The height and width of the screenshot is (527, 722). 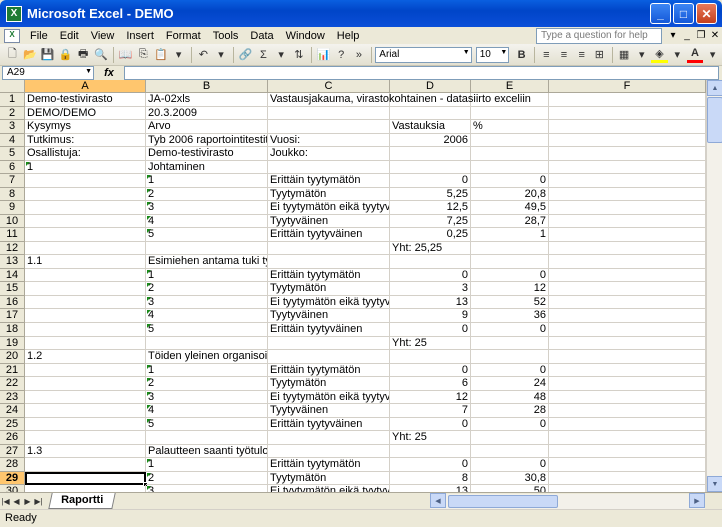 I want to click on copy-icon: ⎘, so click(x=143, y=54).